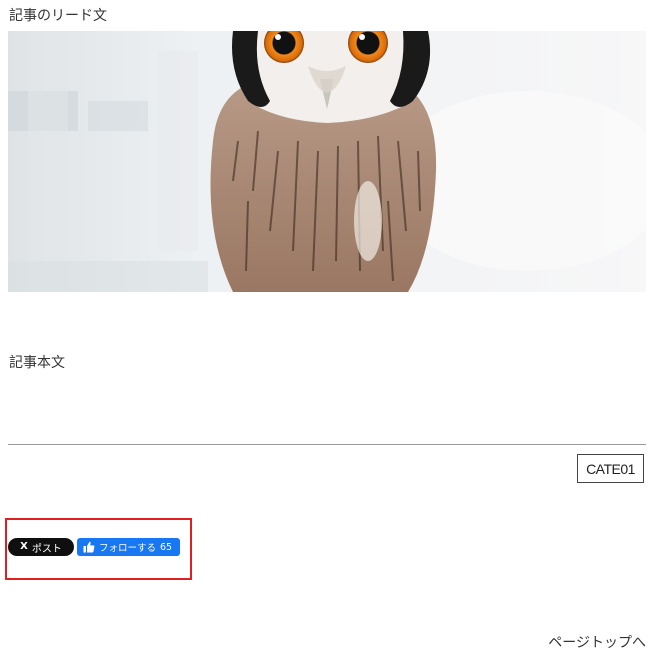  I want to click on facebook-follow-label: フォローする, so click(128, 548).